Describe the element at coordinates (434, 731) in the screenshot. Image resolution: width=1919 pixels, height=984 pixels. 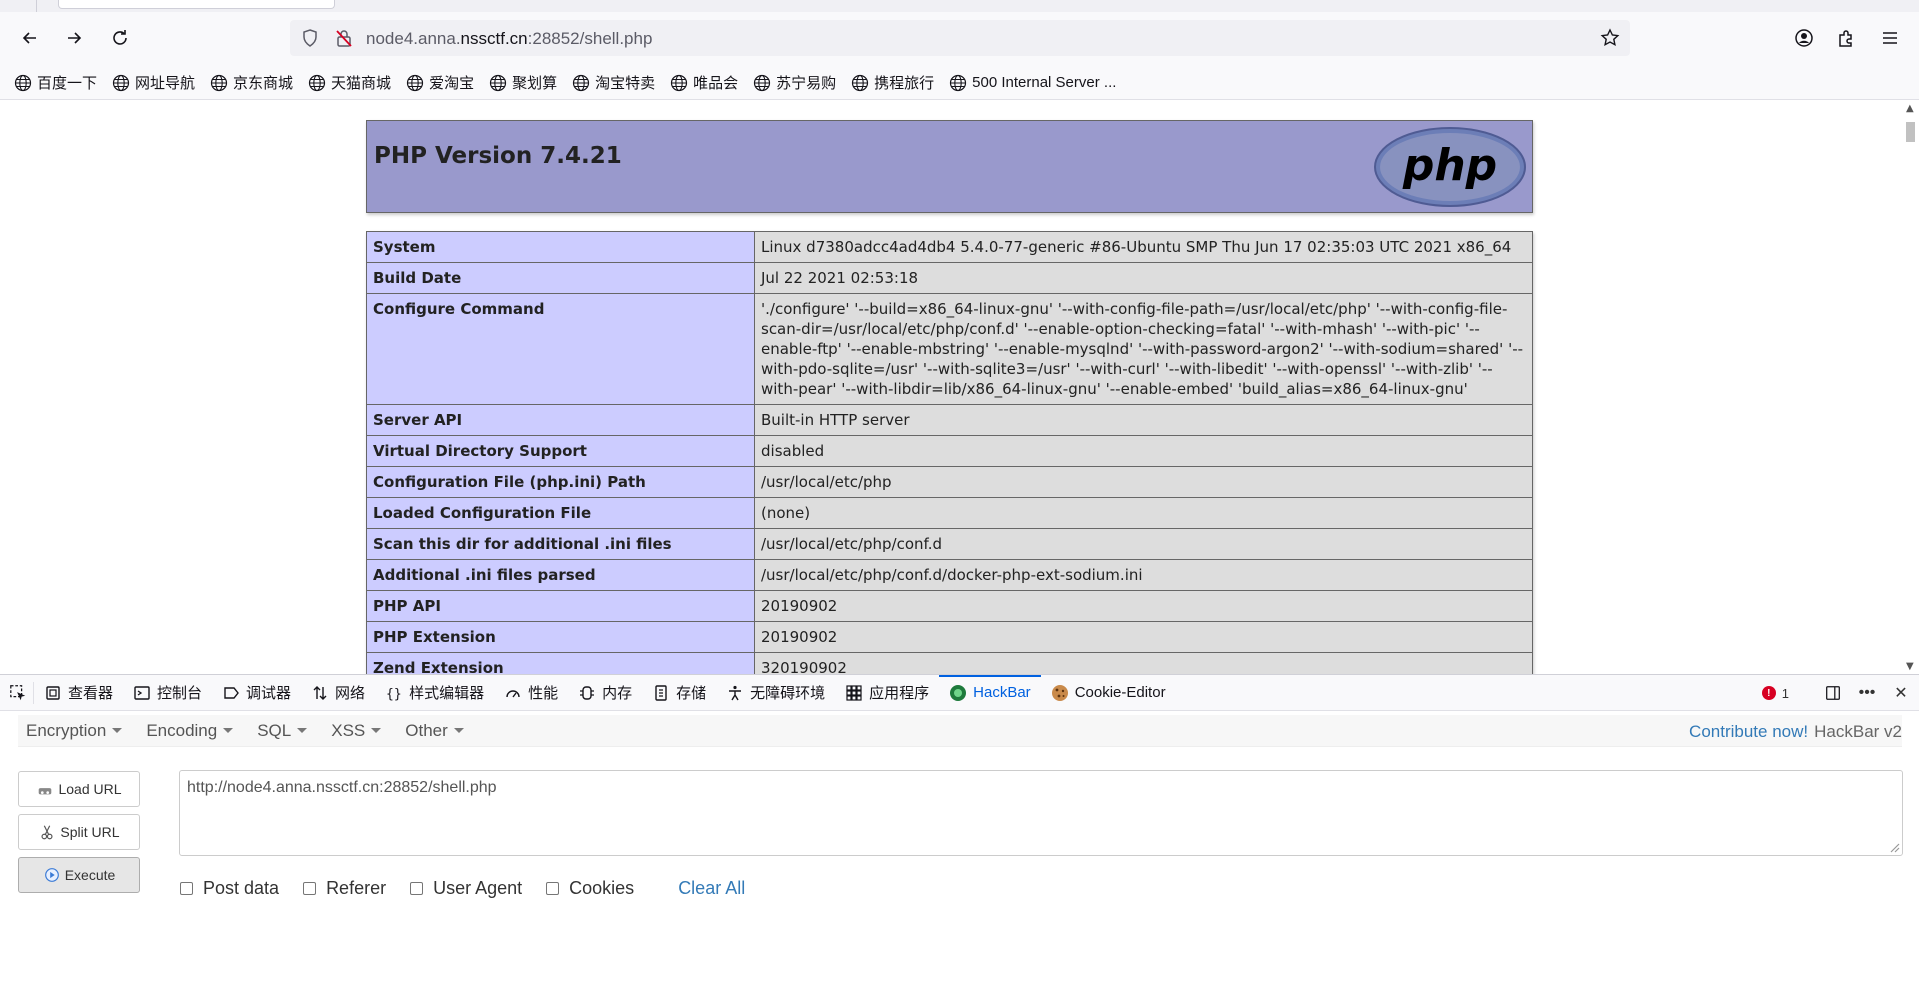
I see `hackbar-menu-other: Other` at that location.